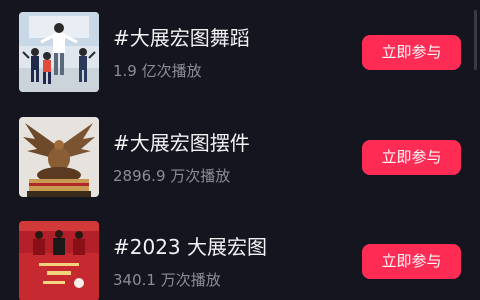 The height and width of the screenshot is (300, 480). What do you see at coordinates (181, 38) in the screenshot?
I see `topic-title: #大展宏图舞蹈` at bounding box center [181, 38].